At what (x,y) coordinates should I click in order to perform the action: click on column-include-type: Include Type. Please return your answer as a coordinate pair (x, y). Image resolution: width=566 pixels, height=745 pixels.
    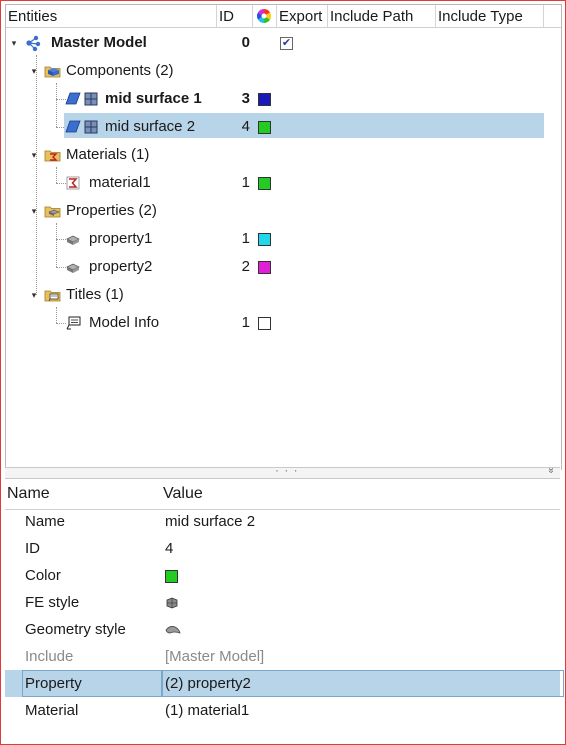
    Looking at the image, I should click on (490, 16).